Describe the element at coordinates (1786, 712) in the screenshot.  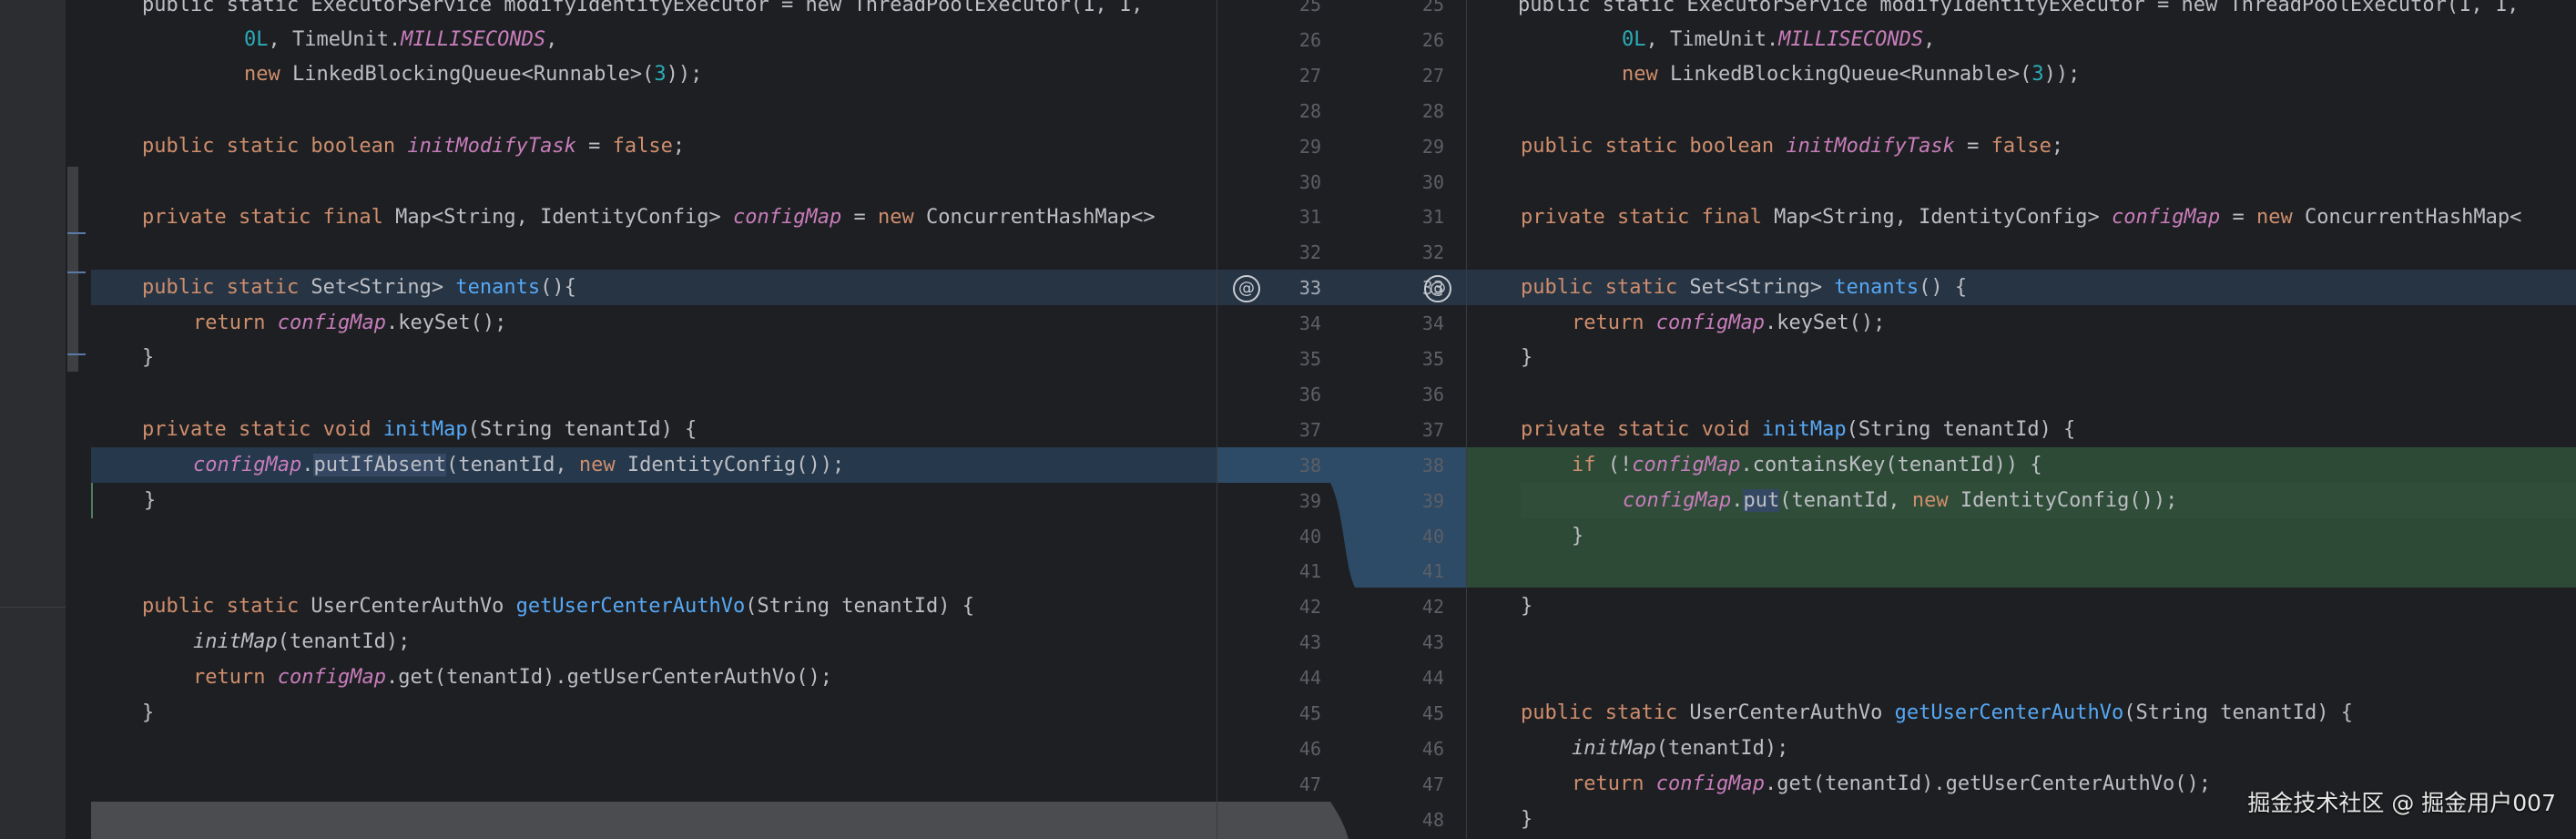
I see `code-text: UserCenterAuthVo` at that location.